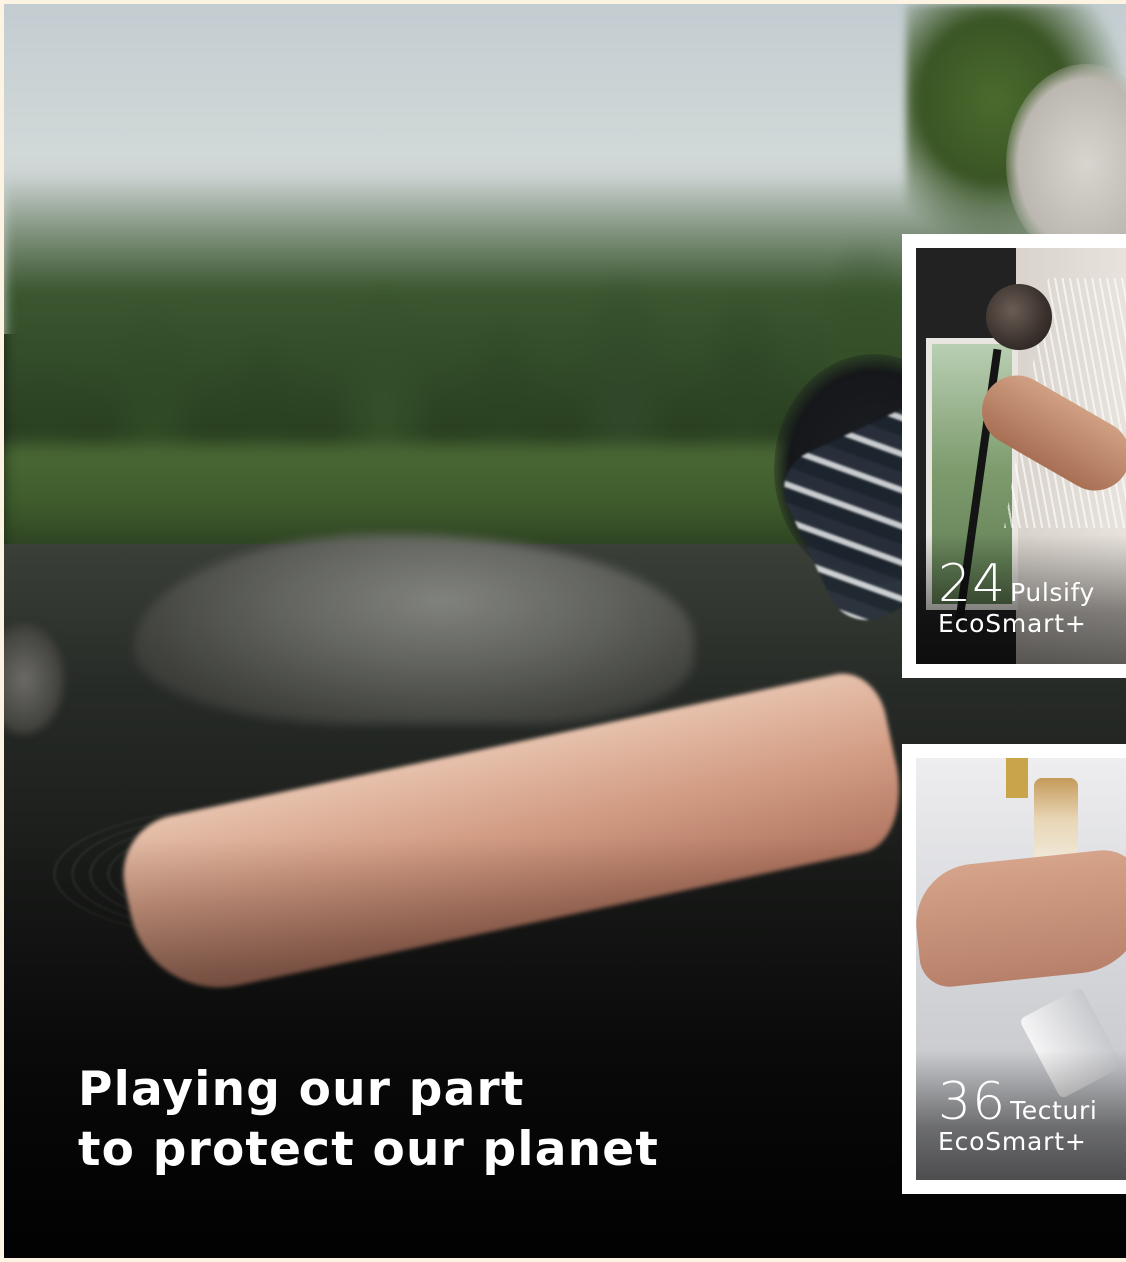  Describe the element at coordinates (972, 1102) in the screenshot. I see `page-number: 36` at that location.